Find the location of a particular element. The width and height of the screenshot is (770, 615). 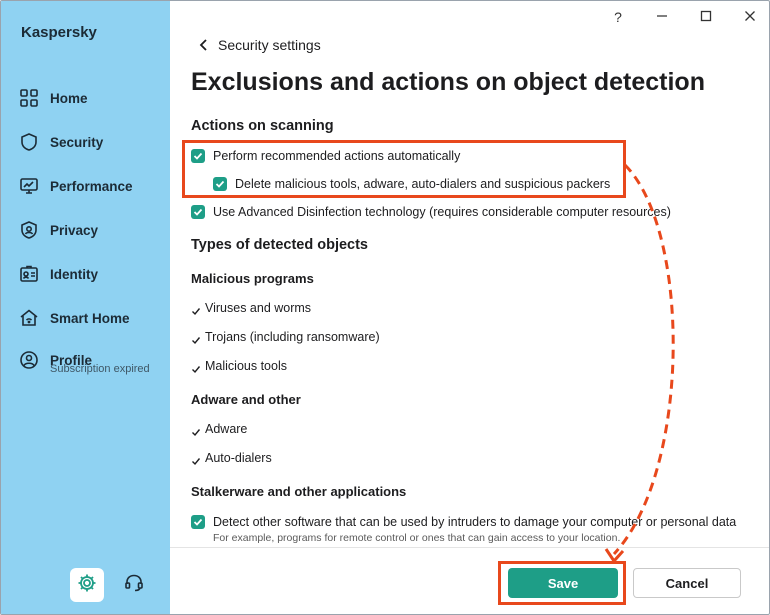

headset-icon is located at coordinates (134, 585).